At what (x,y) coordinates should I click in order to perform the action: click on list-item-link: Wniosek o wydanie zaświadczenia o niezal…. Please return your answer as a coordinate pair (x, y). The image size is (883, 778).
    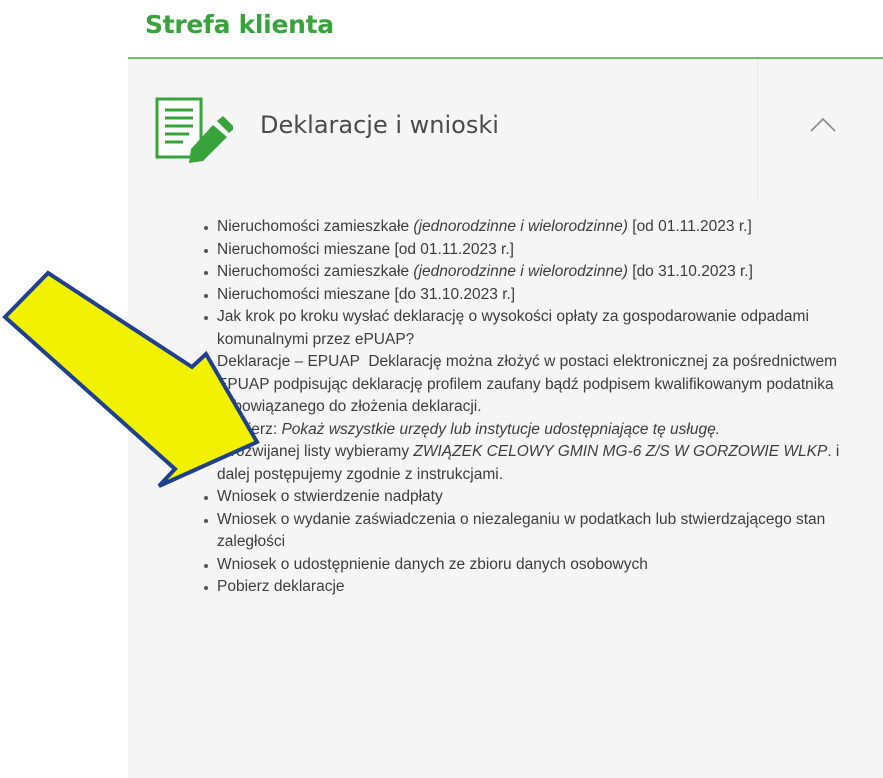
    Looking at the image, I should click on (521, 531).